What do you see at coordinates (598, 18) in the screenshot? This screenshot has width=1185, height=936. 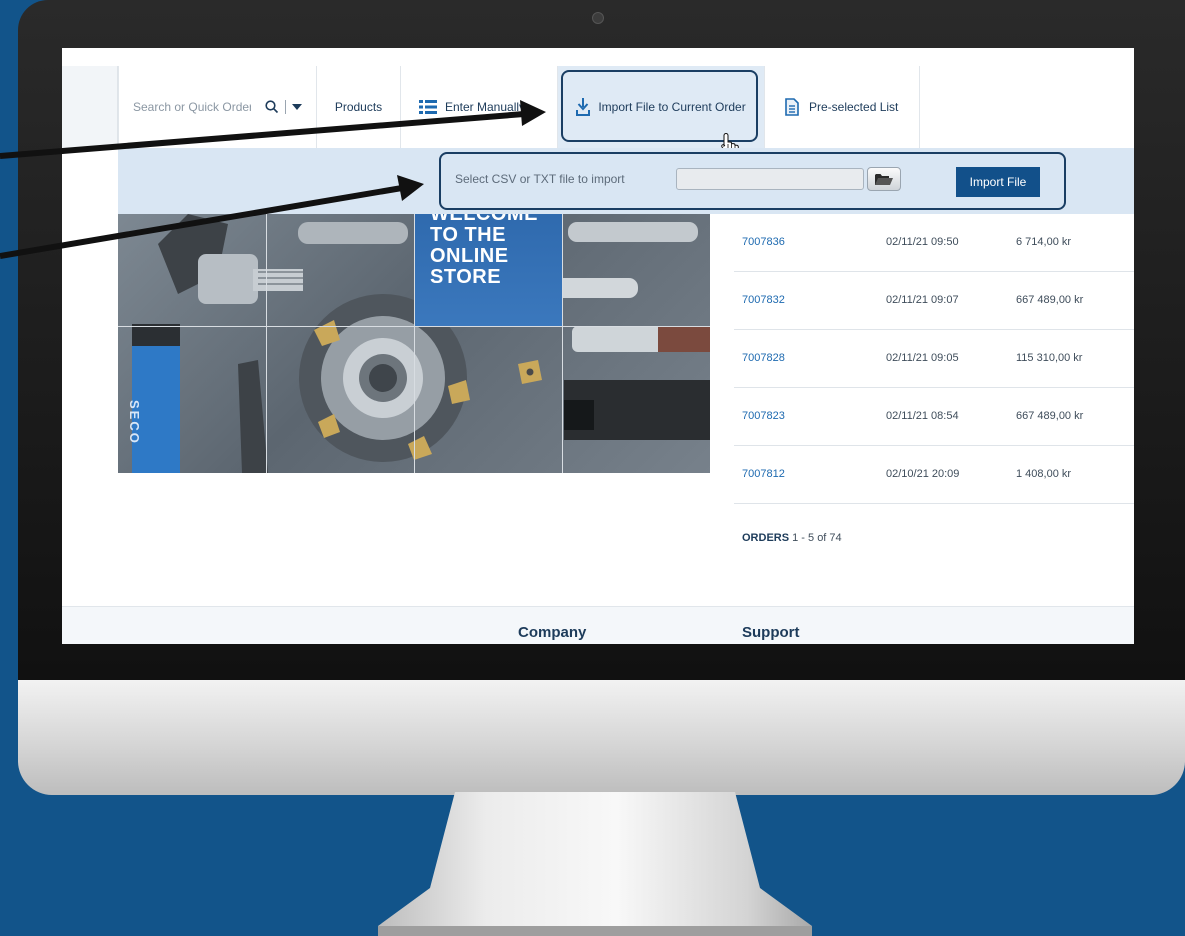 I see `camera-dot` at bounding box center [598, 18].